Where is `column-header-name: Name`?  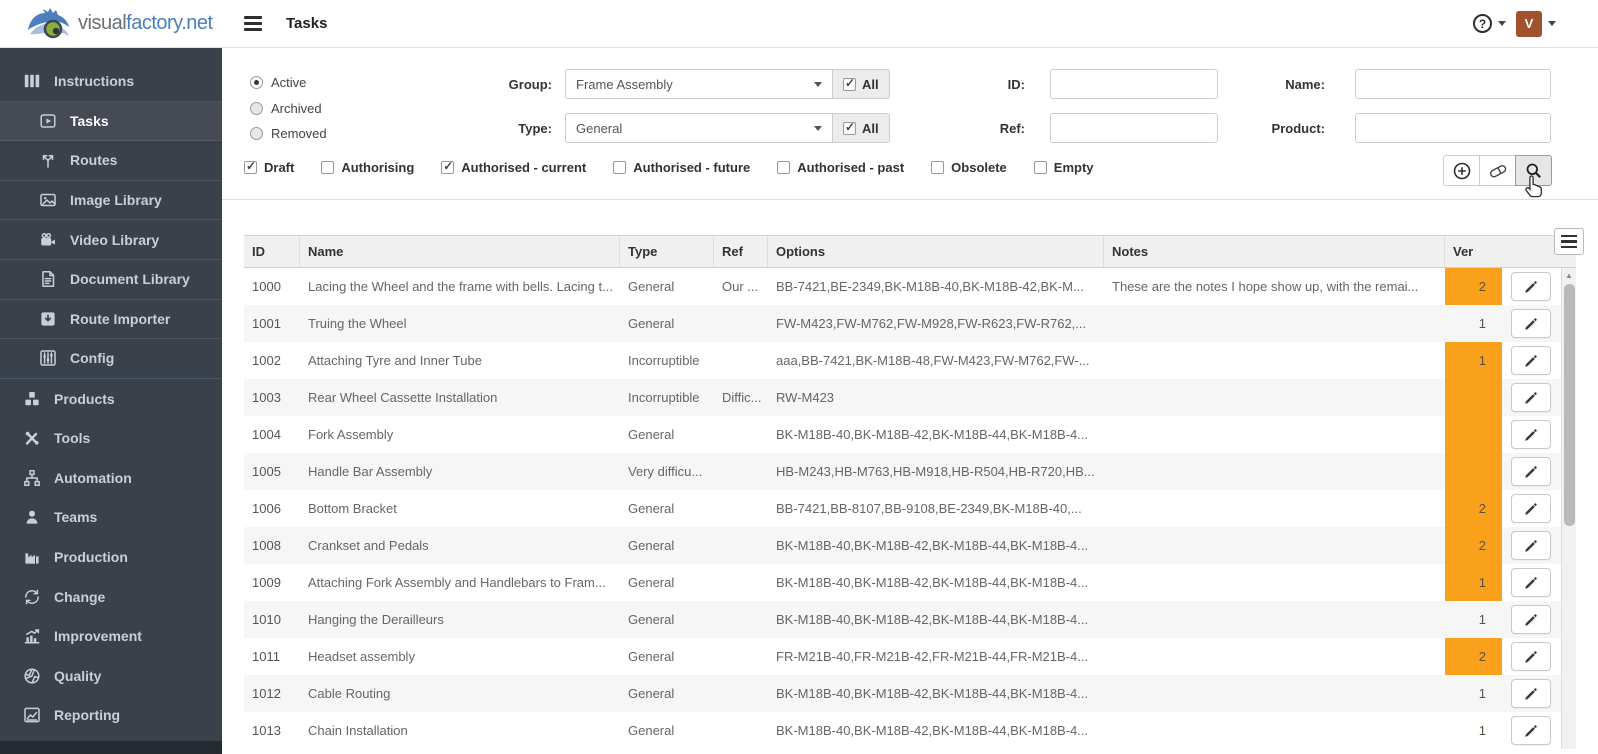
column-header-name: Name is located at coordinates (460, 251).